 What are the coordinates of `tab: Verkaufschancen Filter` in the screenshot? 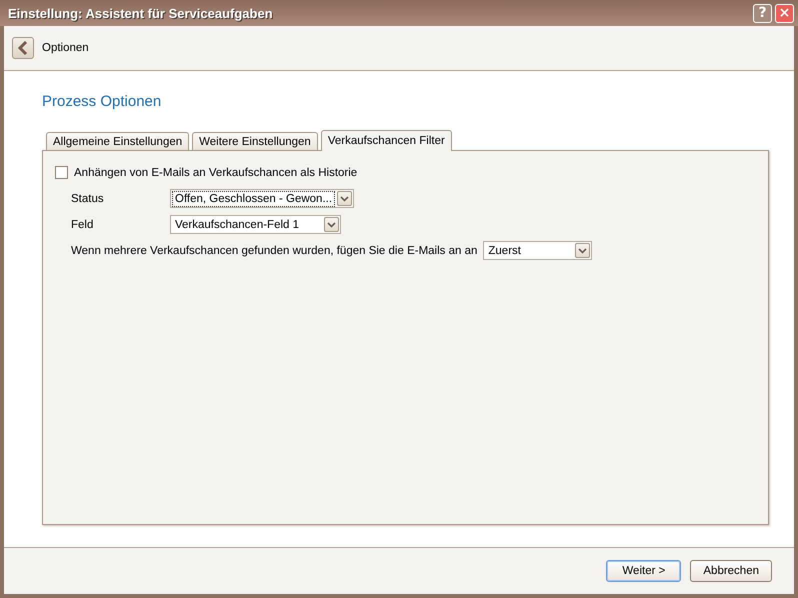 It's located at (386, 140).